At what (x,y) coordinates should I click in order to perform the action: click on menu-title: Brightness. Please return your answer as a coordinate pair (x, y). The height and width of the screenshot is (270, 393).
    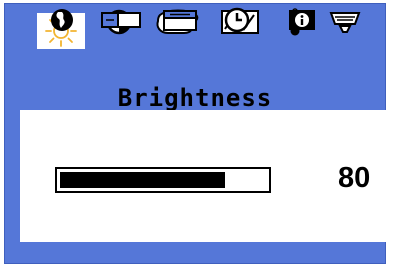
    Looking at the image, I should click on (195, 98).